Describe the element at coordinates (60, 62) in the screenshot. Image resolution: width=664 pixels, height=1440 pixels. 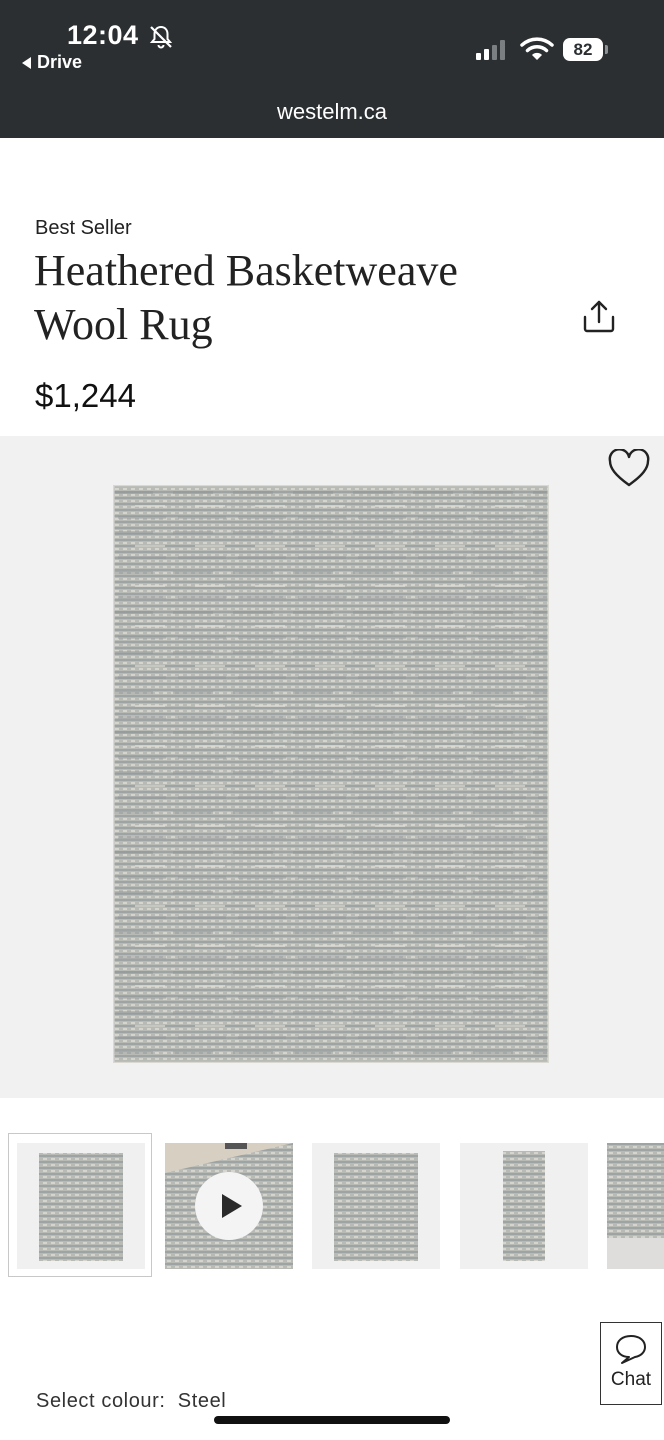
I see `back-app-label: Drive` at that location.